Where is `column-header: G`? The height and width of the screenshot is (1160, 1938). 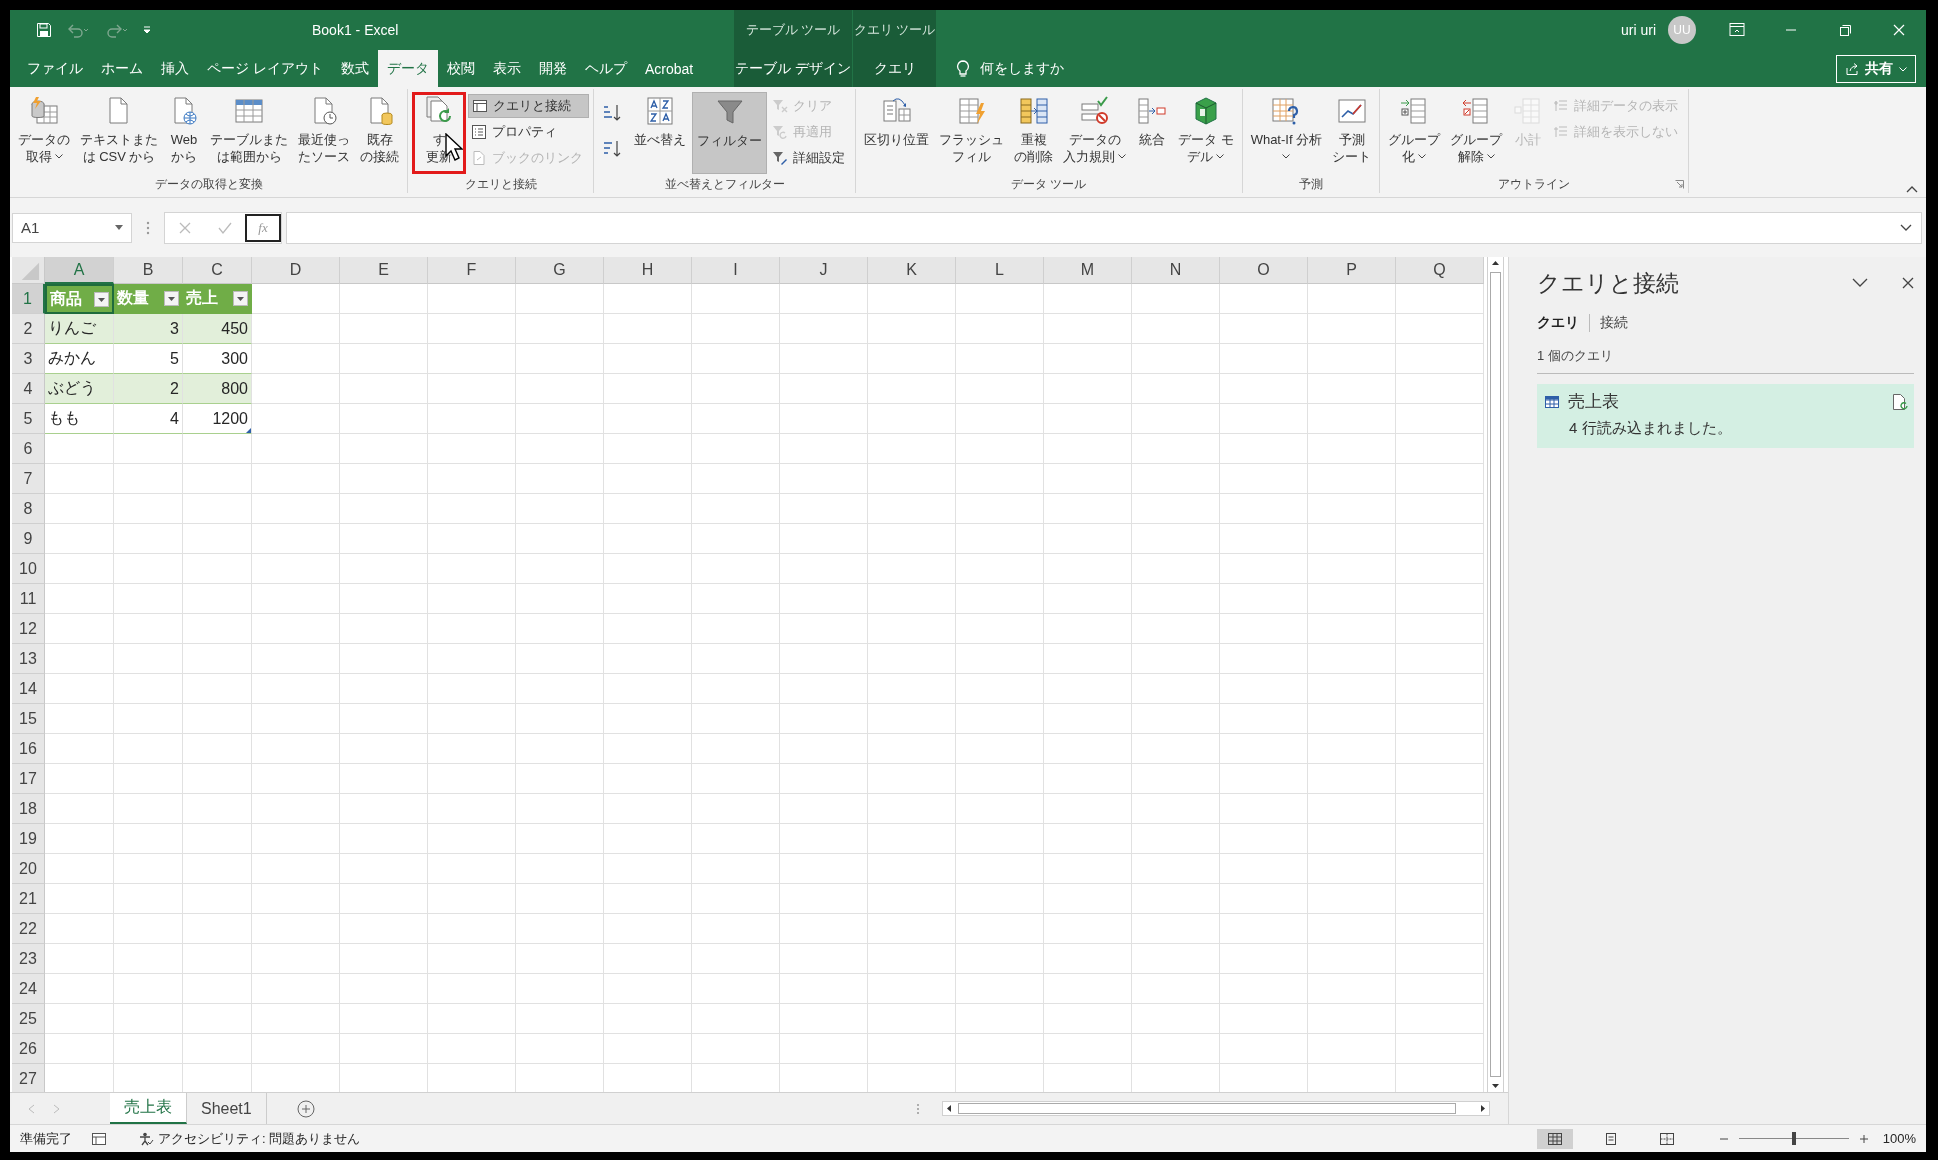 column-header: G is located at coordinates (560, 270).